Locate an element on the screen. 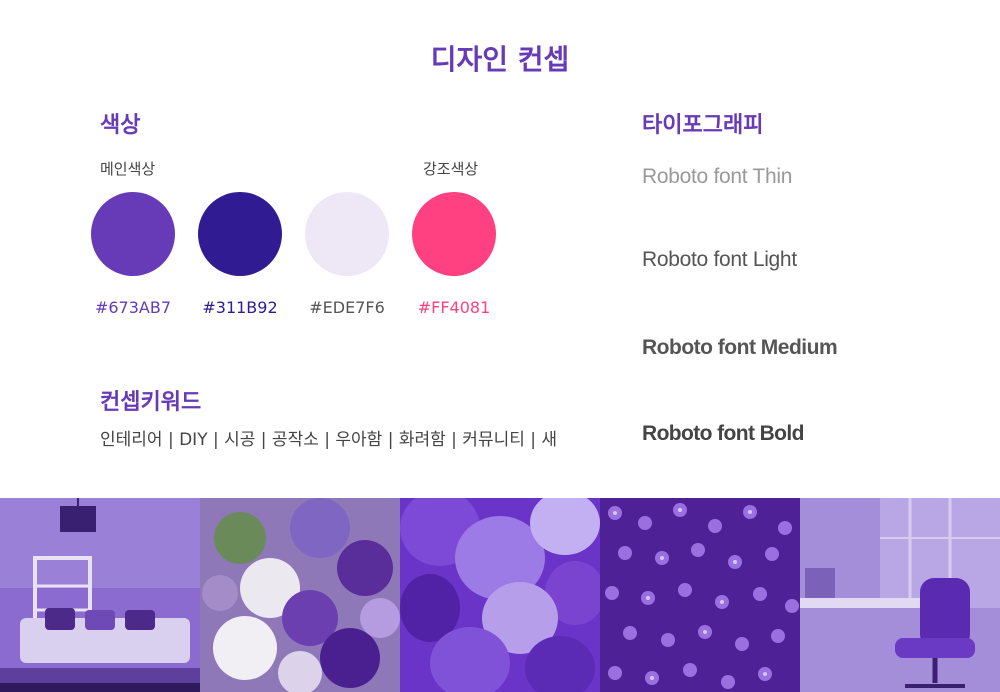 Image resolution: width=1000 pixels, height=692 pixels. balloons-photo is located at coordinates (500, 595).